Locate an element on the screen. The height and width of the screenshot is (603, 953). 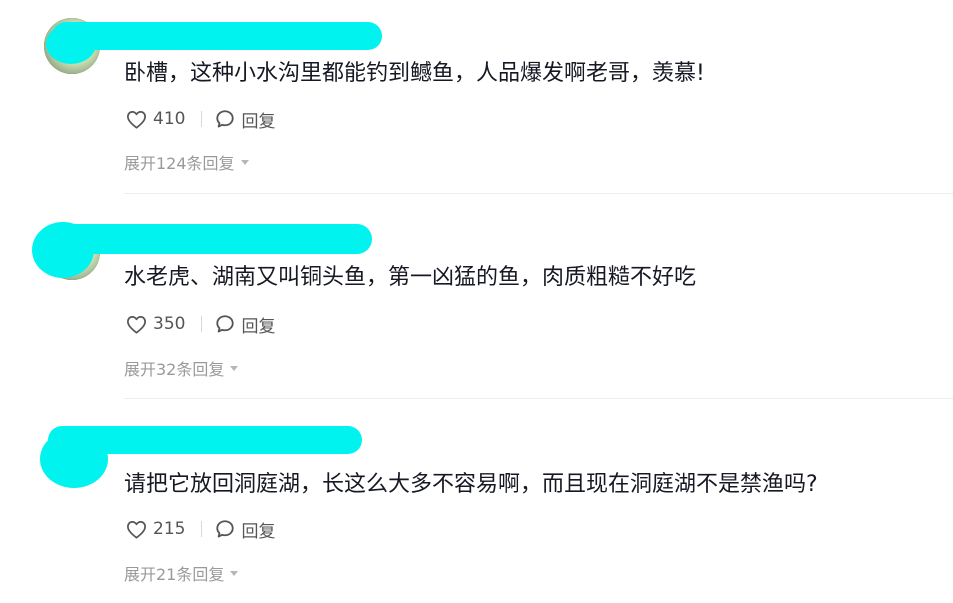
comment-actions: 410 回复 is located at coordinates (200, 119).